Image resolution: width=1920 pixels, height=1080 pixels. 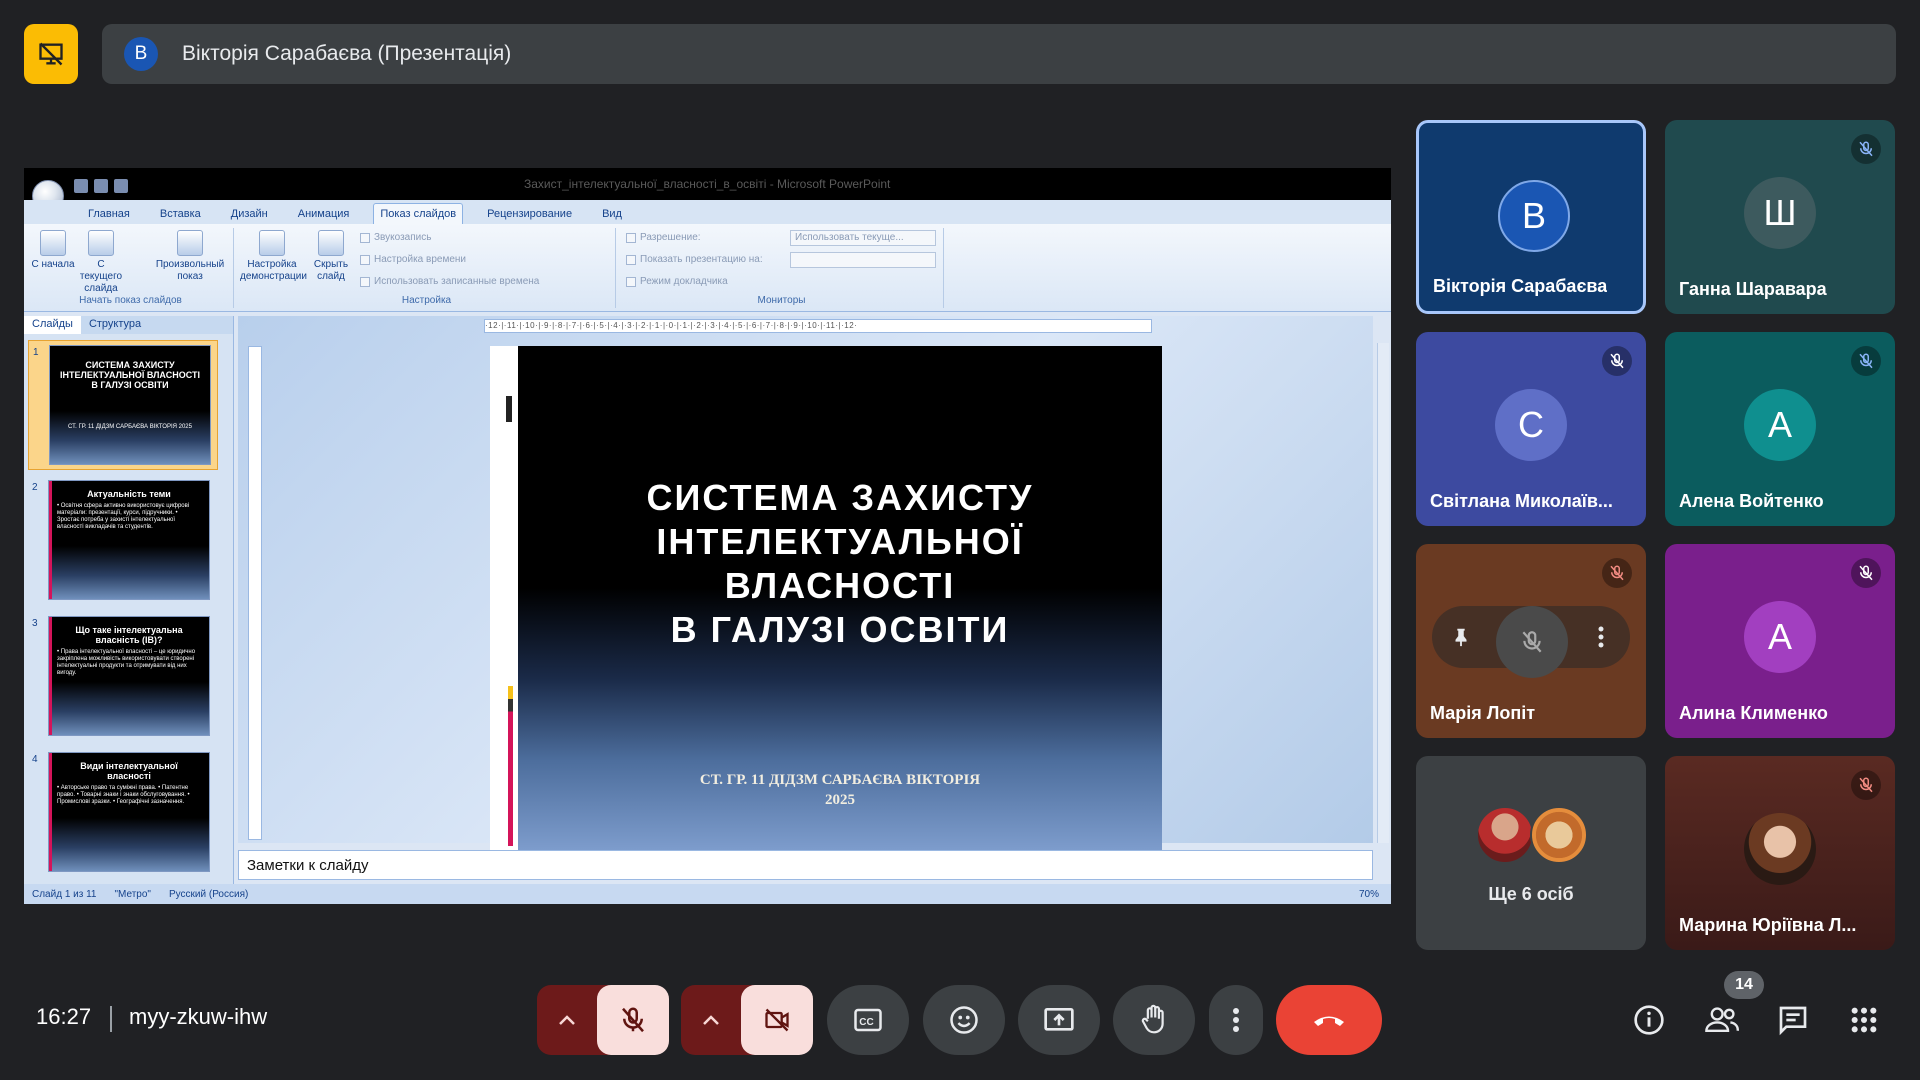 I want to click on reactions-button, so click(x=964, y=1020).